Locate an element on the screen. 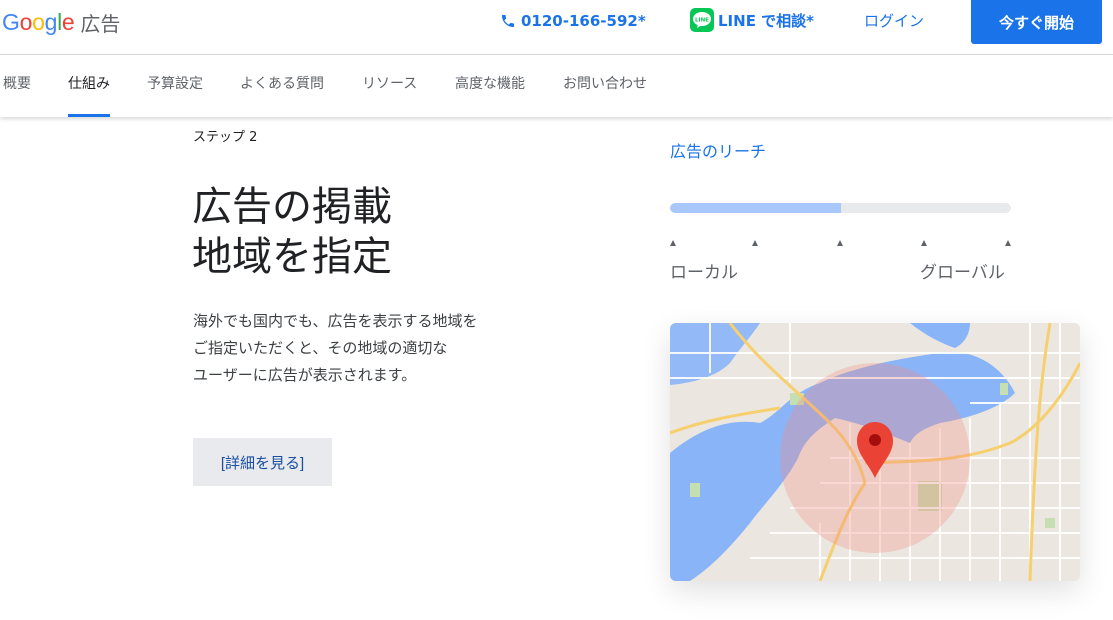 This screenshot has height=620, width=1113. phone-number: 0120-166-592* is located at coordinates (583, 21).